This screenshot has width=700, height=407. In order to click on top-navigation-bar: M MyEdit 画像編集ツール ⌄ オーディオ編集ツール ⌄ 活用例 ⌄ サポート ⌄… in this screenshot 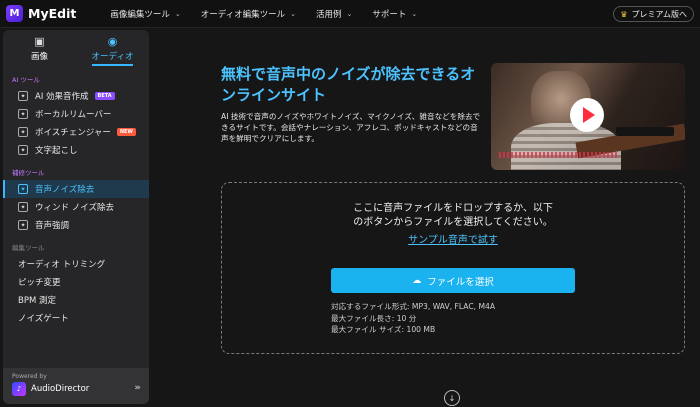, I will do `click(350, 14)`.